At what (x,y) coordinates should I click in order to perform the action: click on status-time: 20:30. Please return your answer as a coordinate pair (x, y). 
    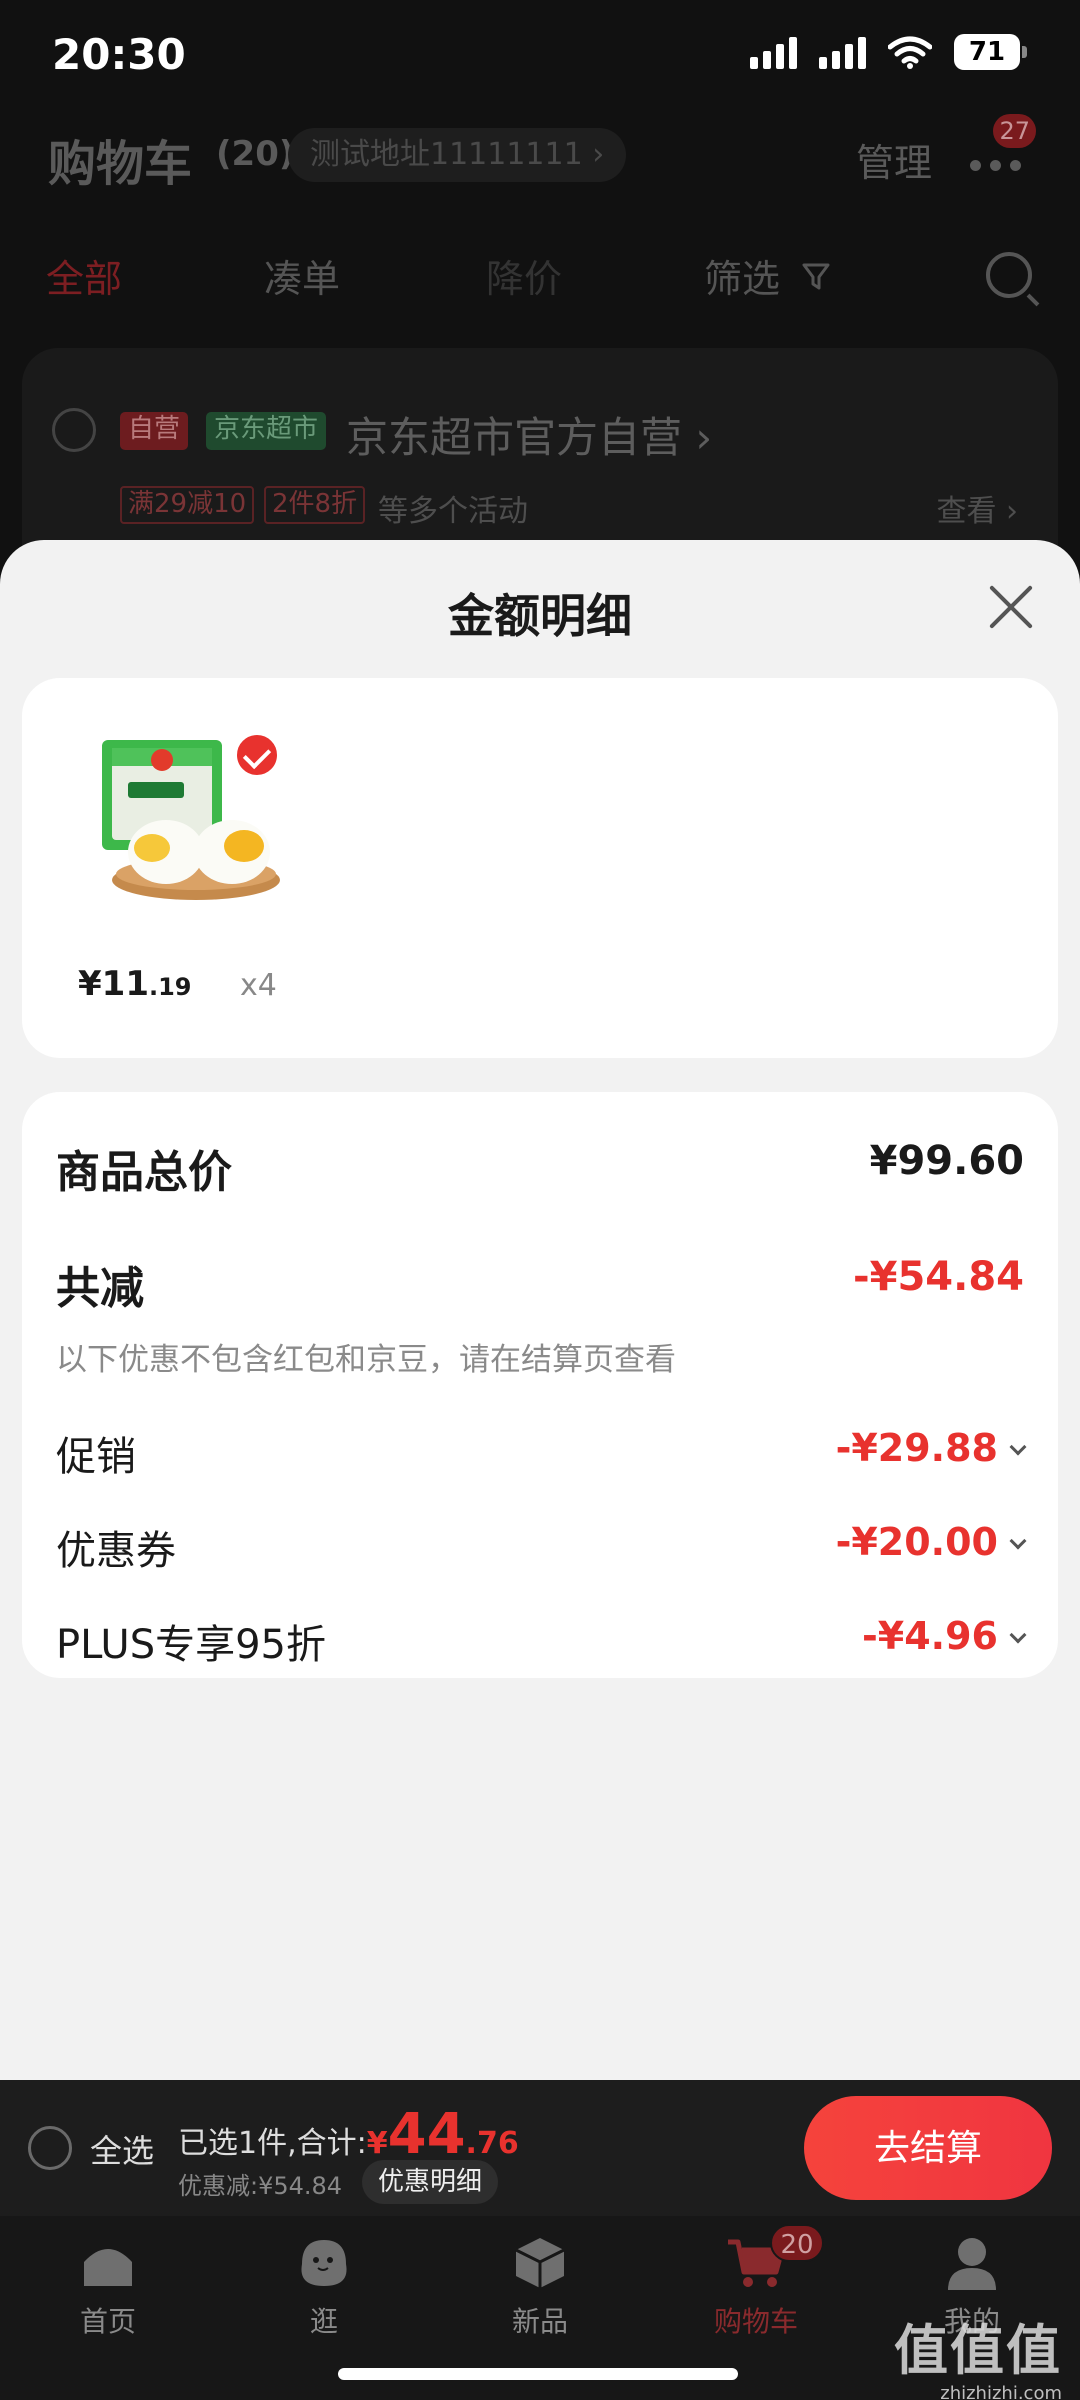
    Looking at the image, I should click on (119, 54).